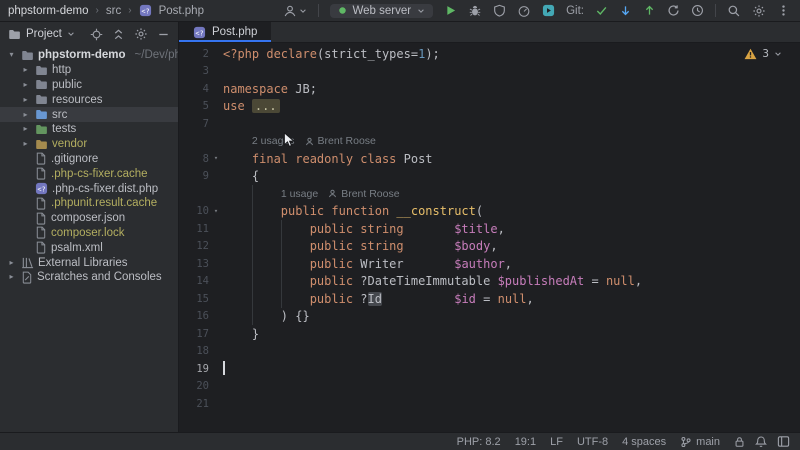 Image resolution: width=800 pixels, height=450 pixels. What do you see at coordinates (194, 281) in the screenshot?
I see `line-number: 14` at bounding box center [194, 281].